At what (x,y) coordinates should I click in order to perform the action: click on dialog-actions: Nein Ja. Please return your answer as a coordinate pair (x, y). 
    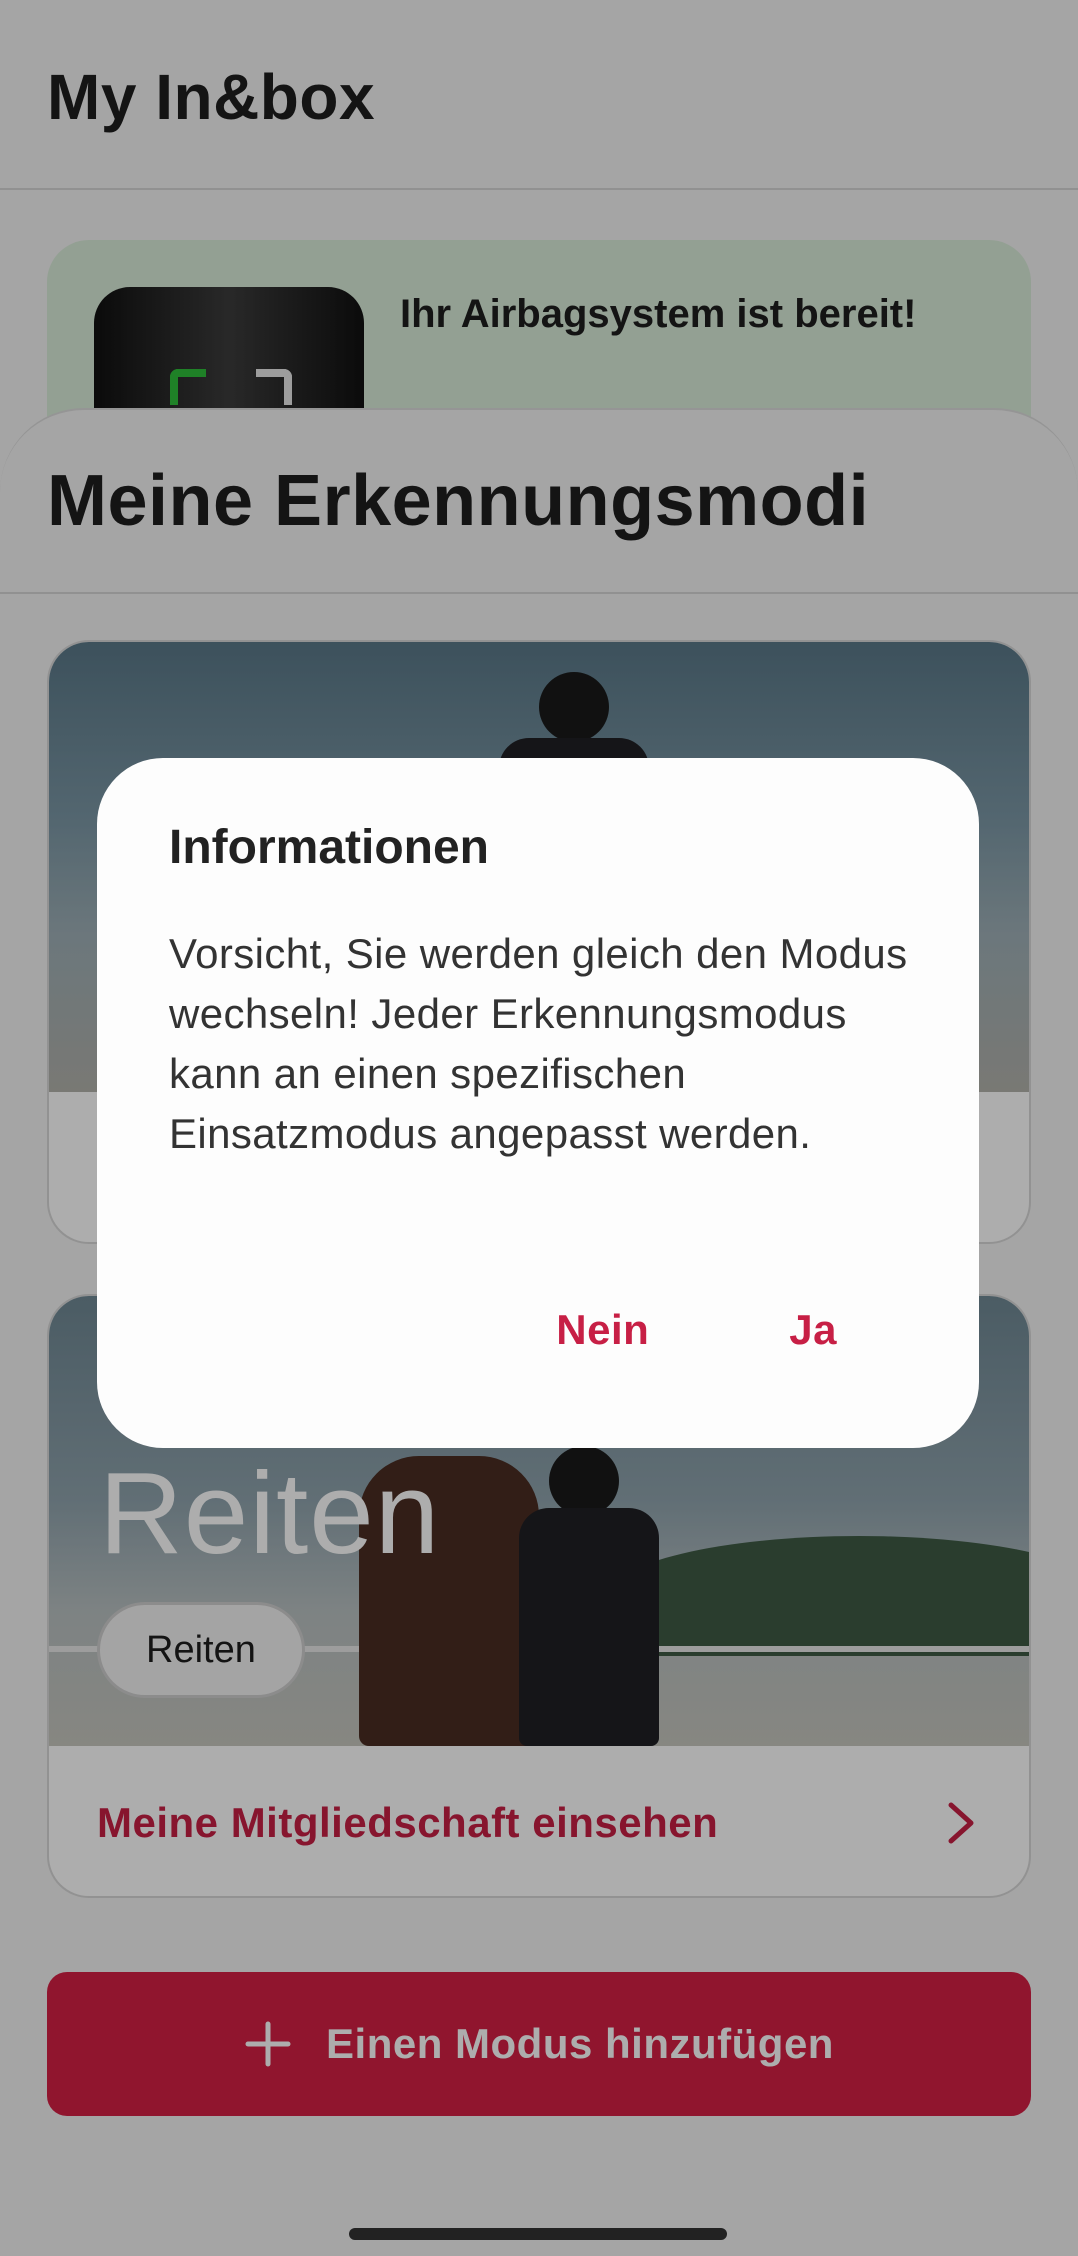
    Looking at the image, I should click on (696, 1330).